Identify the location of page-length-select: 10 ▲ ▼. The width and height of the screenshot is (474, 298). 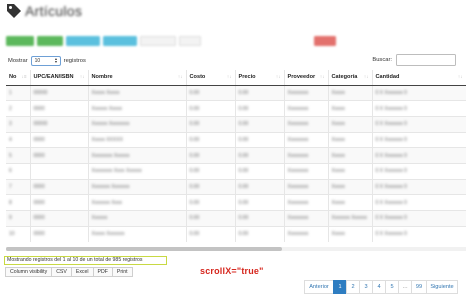
(45, 60).